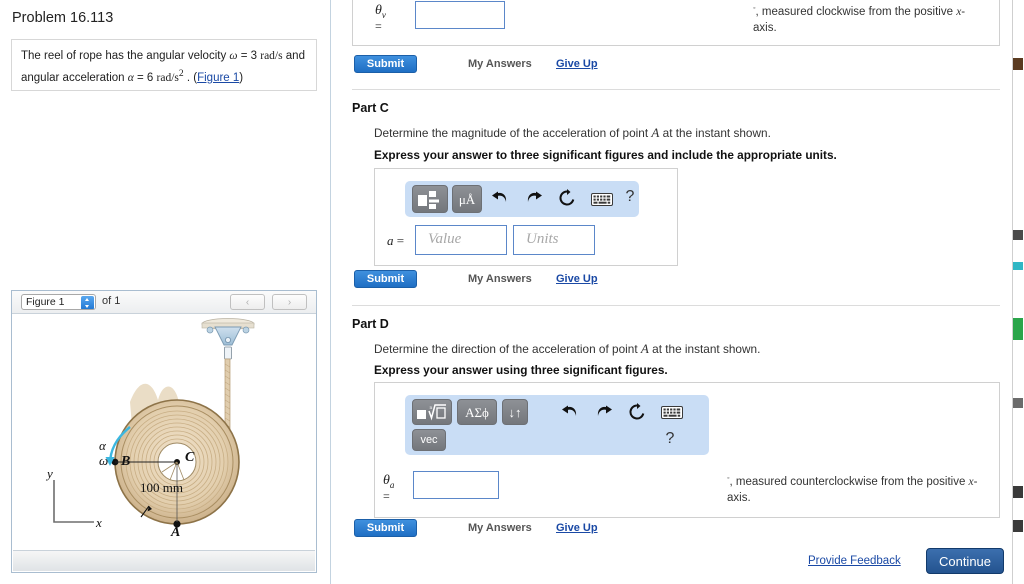 The image size is (1024, 584). Describe the element at coordinates (99, 522) in the screenshot. I see `label-axis-x: x` at that location.